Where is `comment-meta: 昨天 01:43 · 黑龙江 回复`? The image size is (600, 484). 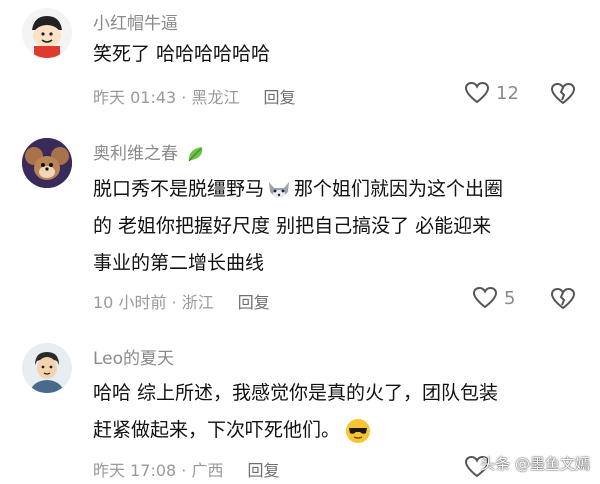 comment-meta: 昨天 01:43 · 黑龙江 回复 is located at coordinates (194, 96).